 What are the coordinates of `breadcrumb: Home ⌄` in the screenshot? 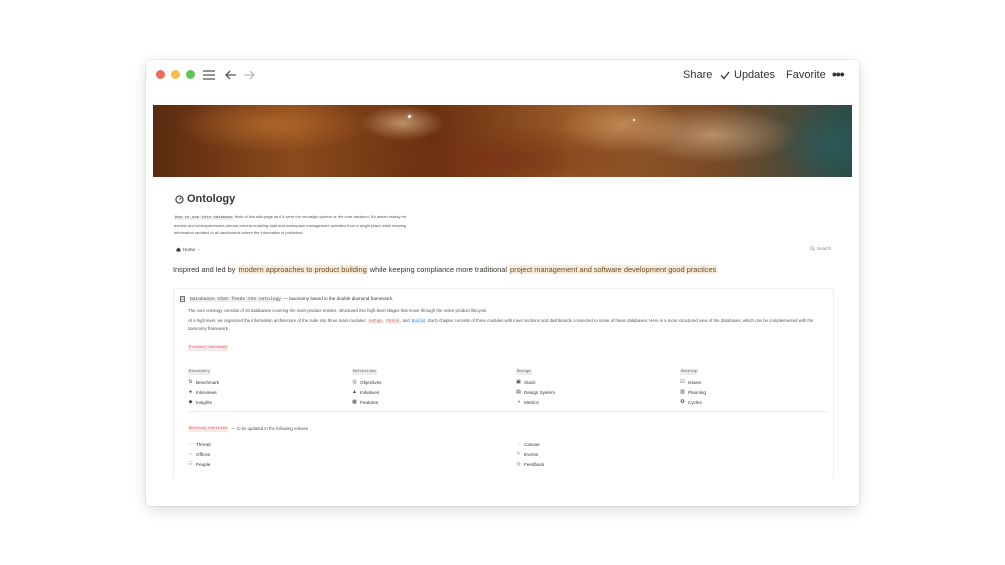 It's located at (188, 249).